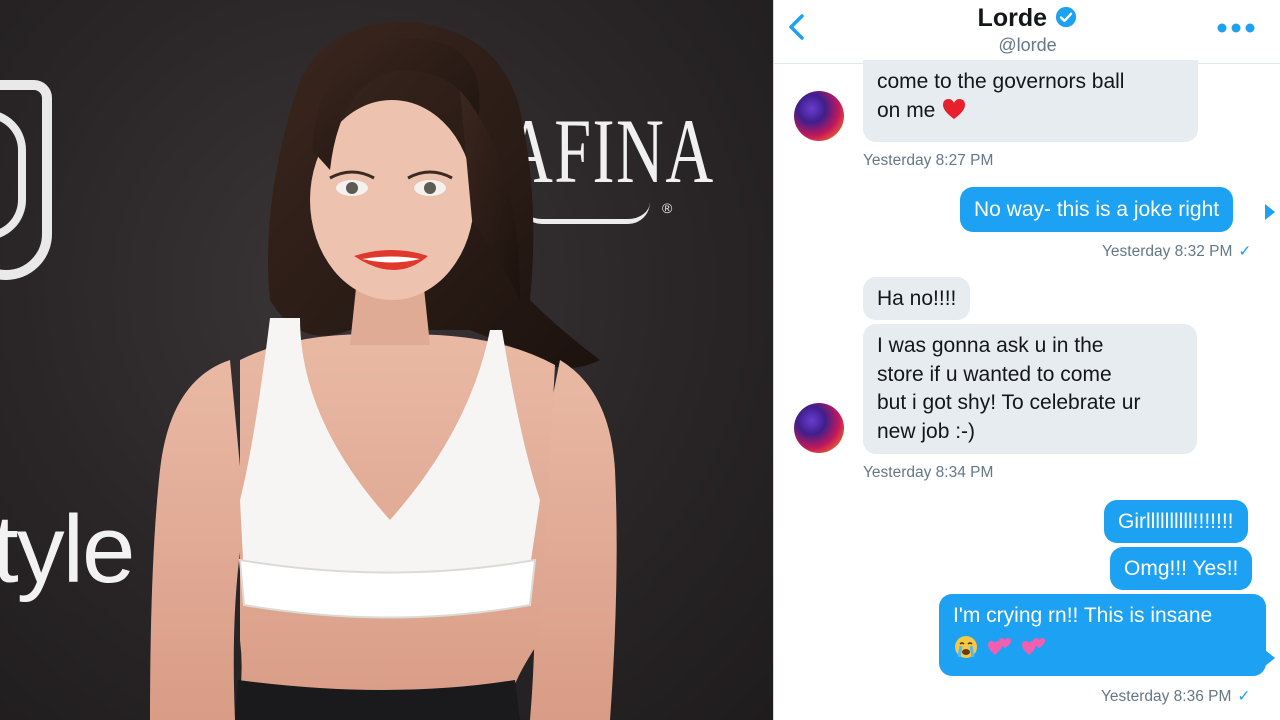 Image resolution: width=1280 pixels, height=720 pixels. I want to click on contact-handle: @lorde, so click(1027, 45).